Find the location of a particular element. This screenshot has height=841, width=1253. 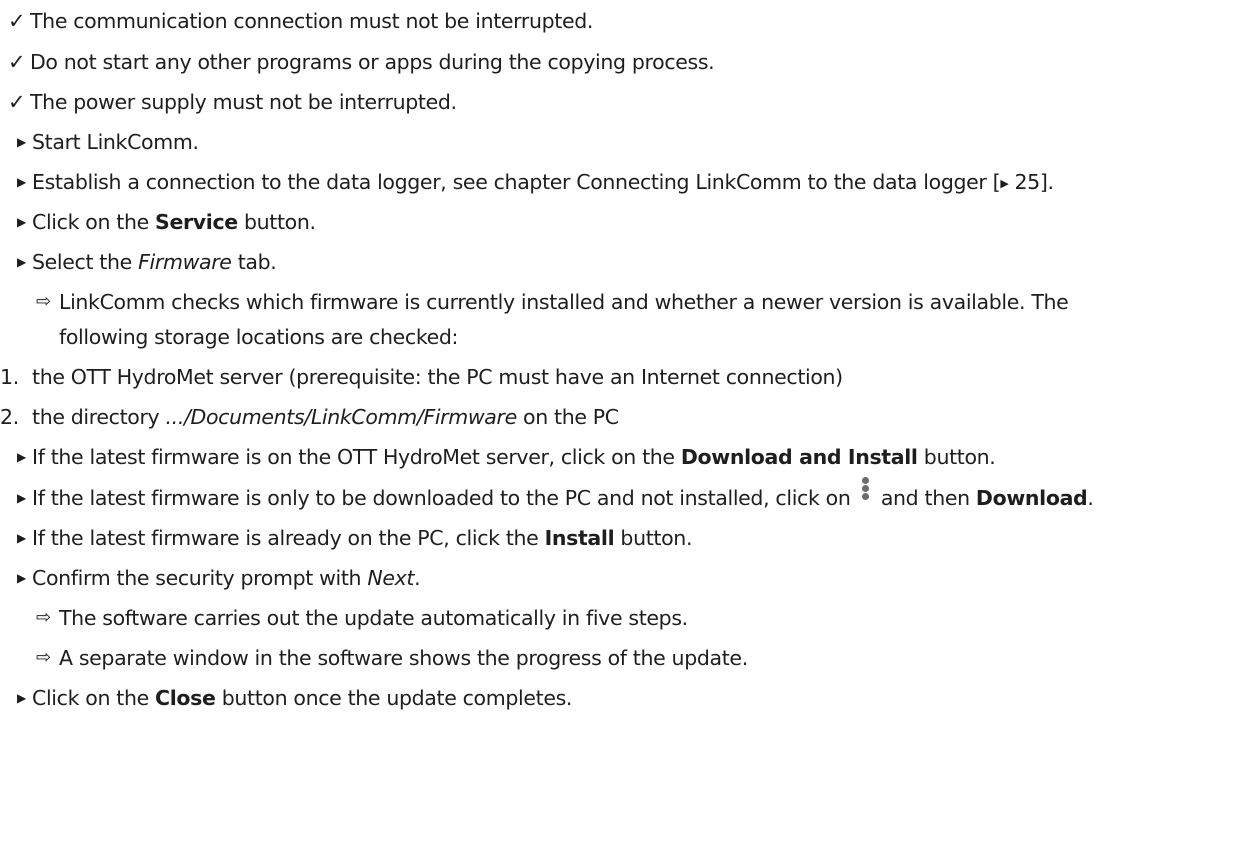

list-text-part: on the PC is located at coordinates (567, 417).